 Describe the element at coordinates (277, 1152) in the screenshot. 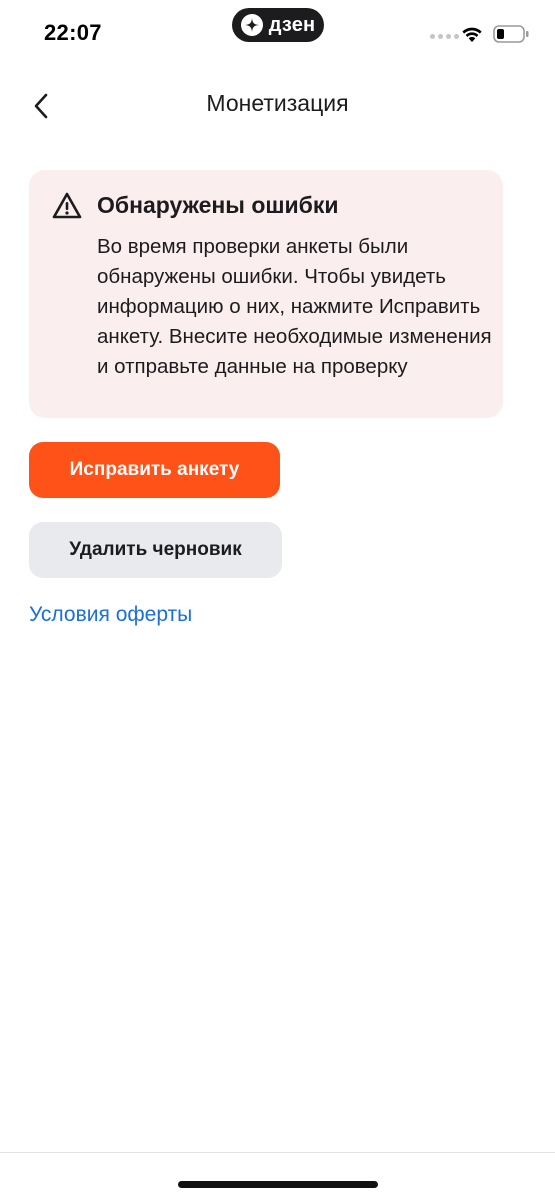

I see `bottom-divider` at that location.